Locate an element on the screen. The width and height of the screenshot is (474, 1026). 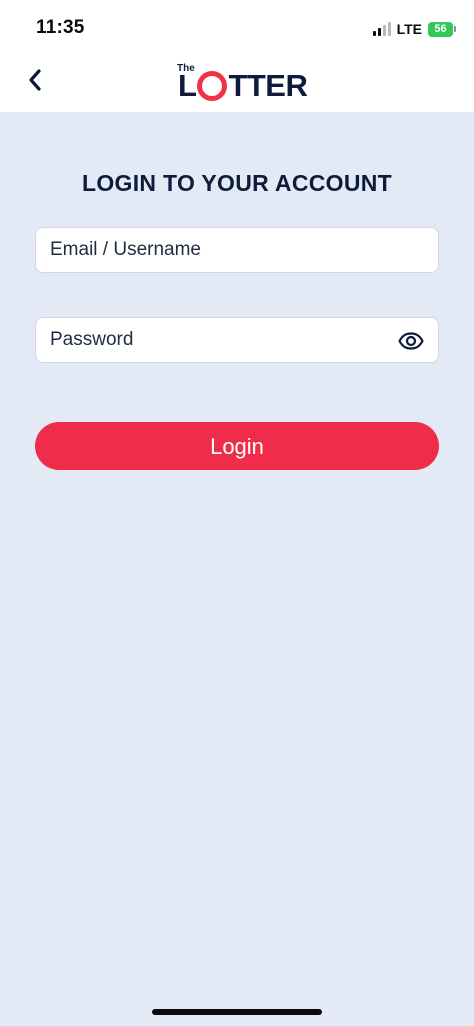
network-type: LTE is located at coordinates (409, 29).